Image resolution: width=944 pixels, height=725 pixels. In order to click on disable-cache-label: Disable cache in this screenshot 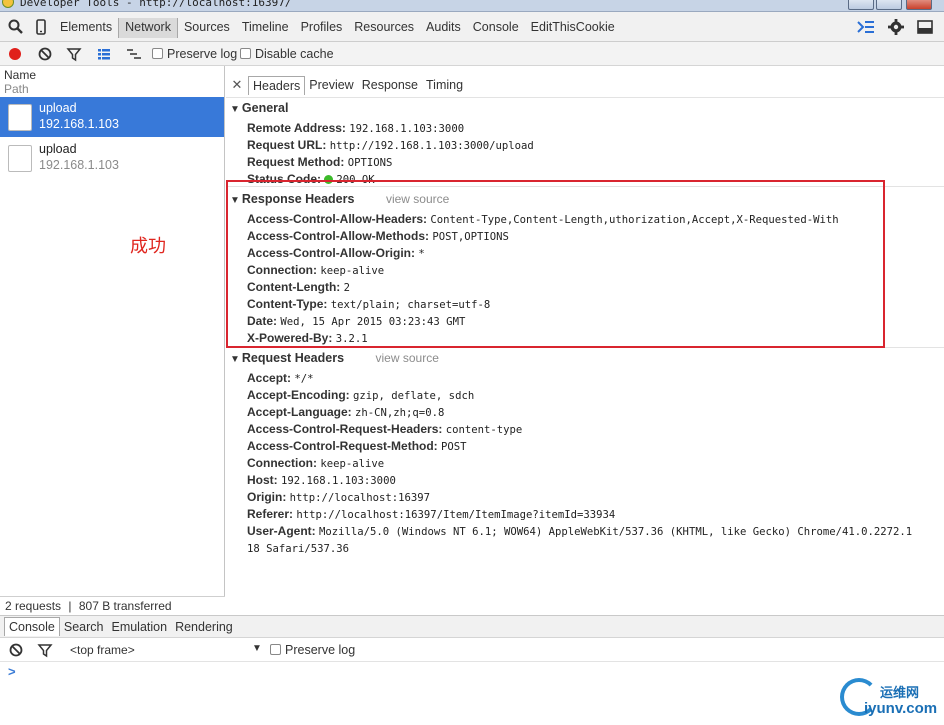, I will do `click(294, 54)`.